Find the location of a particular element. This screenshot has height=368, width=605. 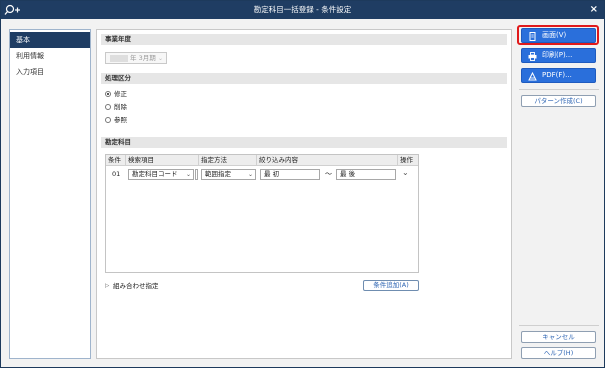

range-from-input: 最 初 is located at coordinates (290, 174).